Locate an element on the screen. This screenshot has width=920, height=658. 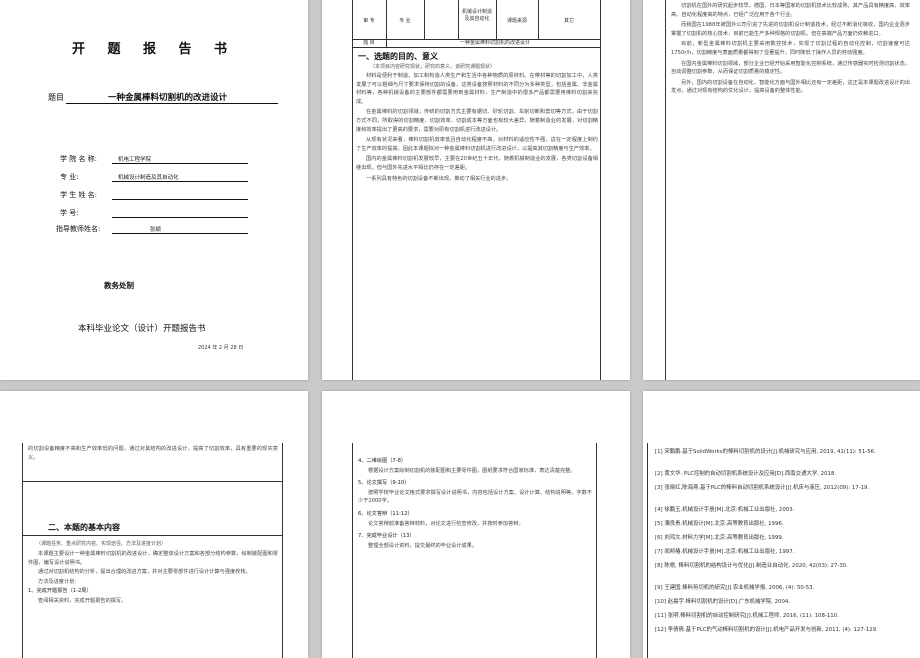
reference-item: [10] 赵晨宇.棒料切割机的设计[D].广东机械学院, 2004. is located at coordinates (723, 602).